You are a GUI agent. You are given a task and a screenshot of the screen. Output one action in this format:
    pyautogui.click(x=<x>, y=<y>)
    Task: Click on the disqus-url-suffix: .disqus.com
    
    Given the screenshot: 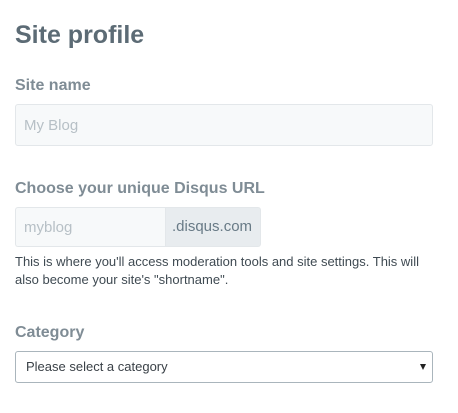 What is the action you would take?
    pyautogui.click(x=213, y=227)
    